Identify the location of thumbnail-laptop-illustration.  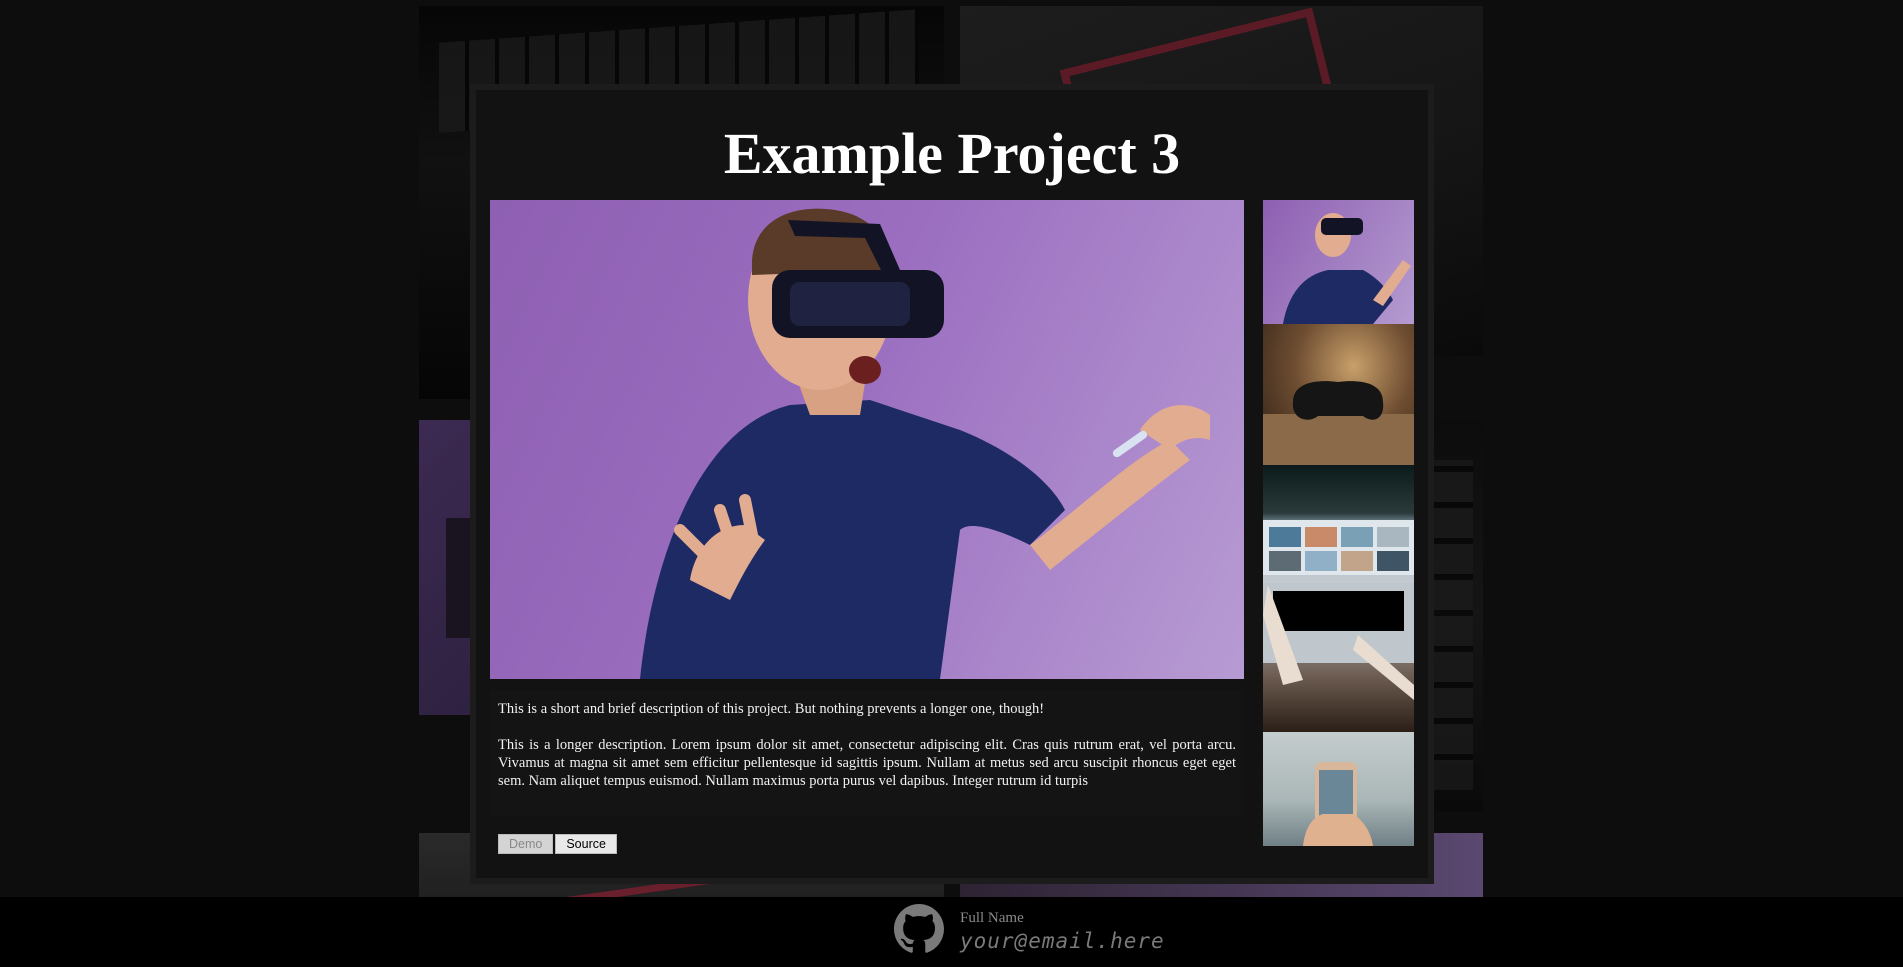
(1338, 610).